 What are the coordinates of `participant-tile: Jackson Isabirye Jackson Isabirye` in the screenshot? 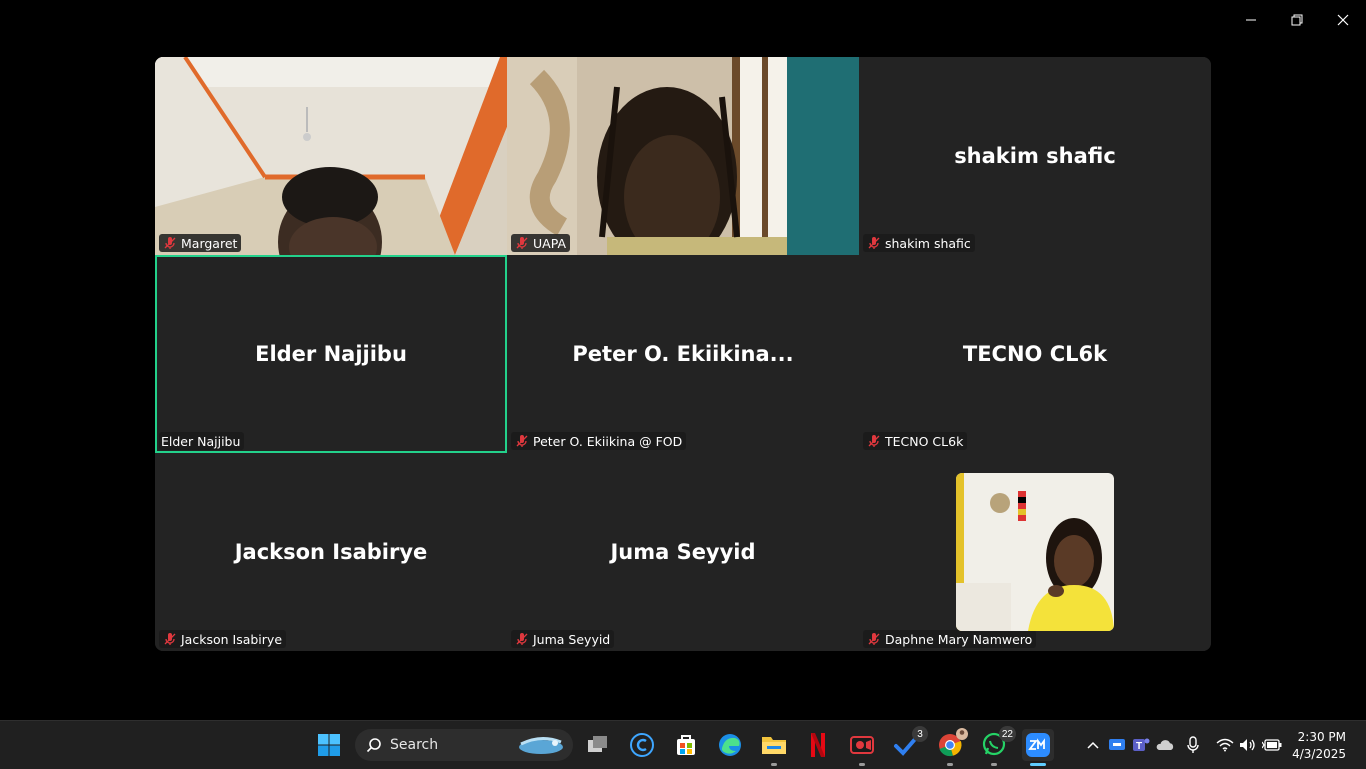 It's located at (331, 552).